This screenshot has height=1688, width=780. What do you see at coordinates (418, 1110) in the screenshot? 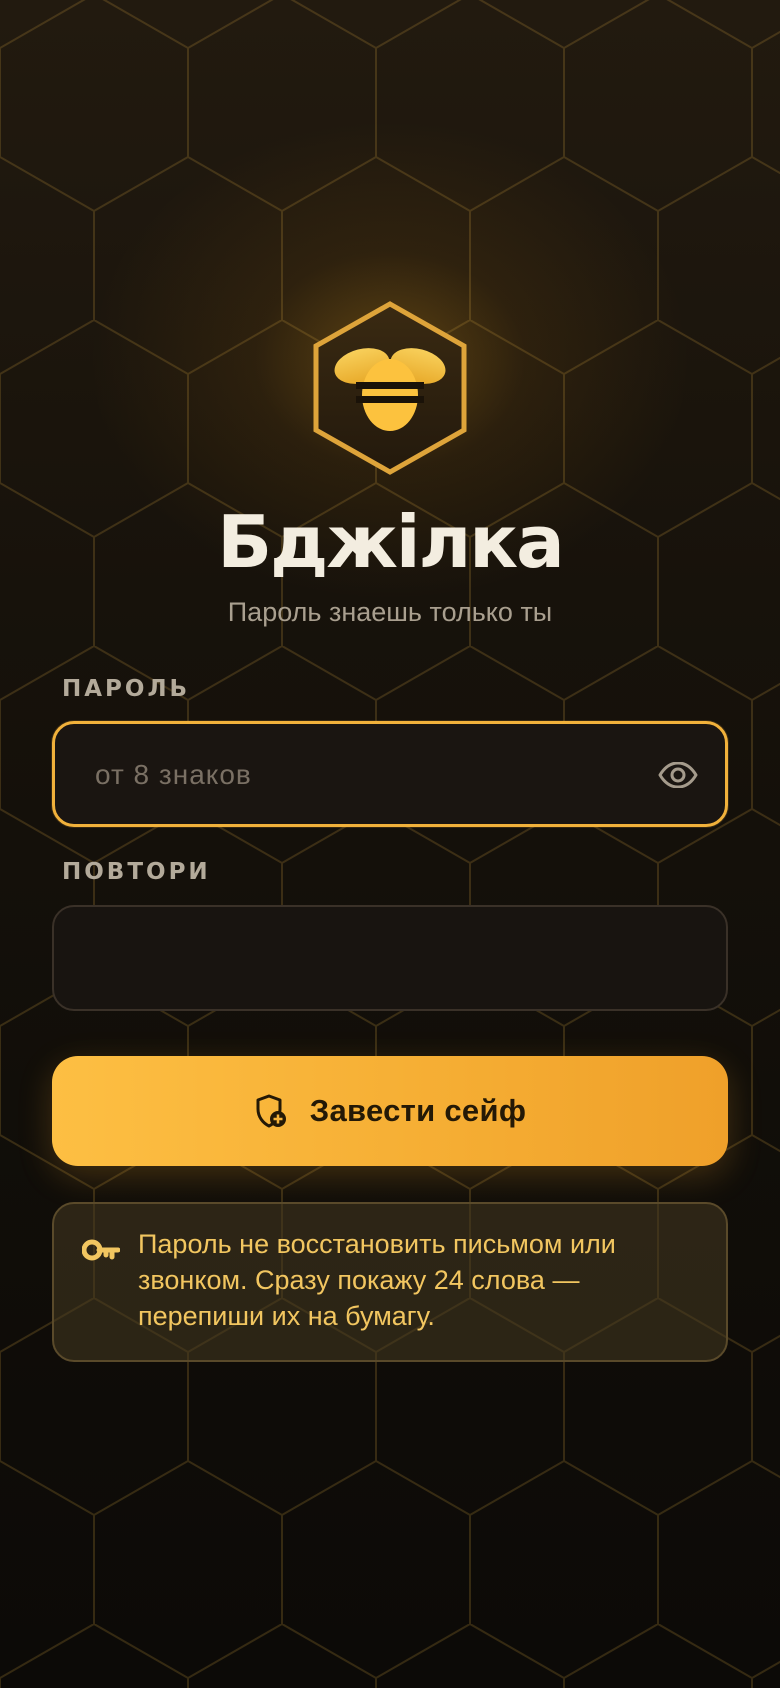
I see `create-vault-label: Завести сейф` at bounding box center [418, 1110].